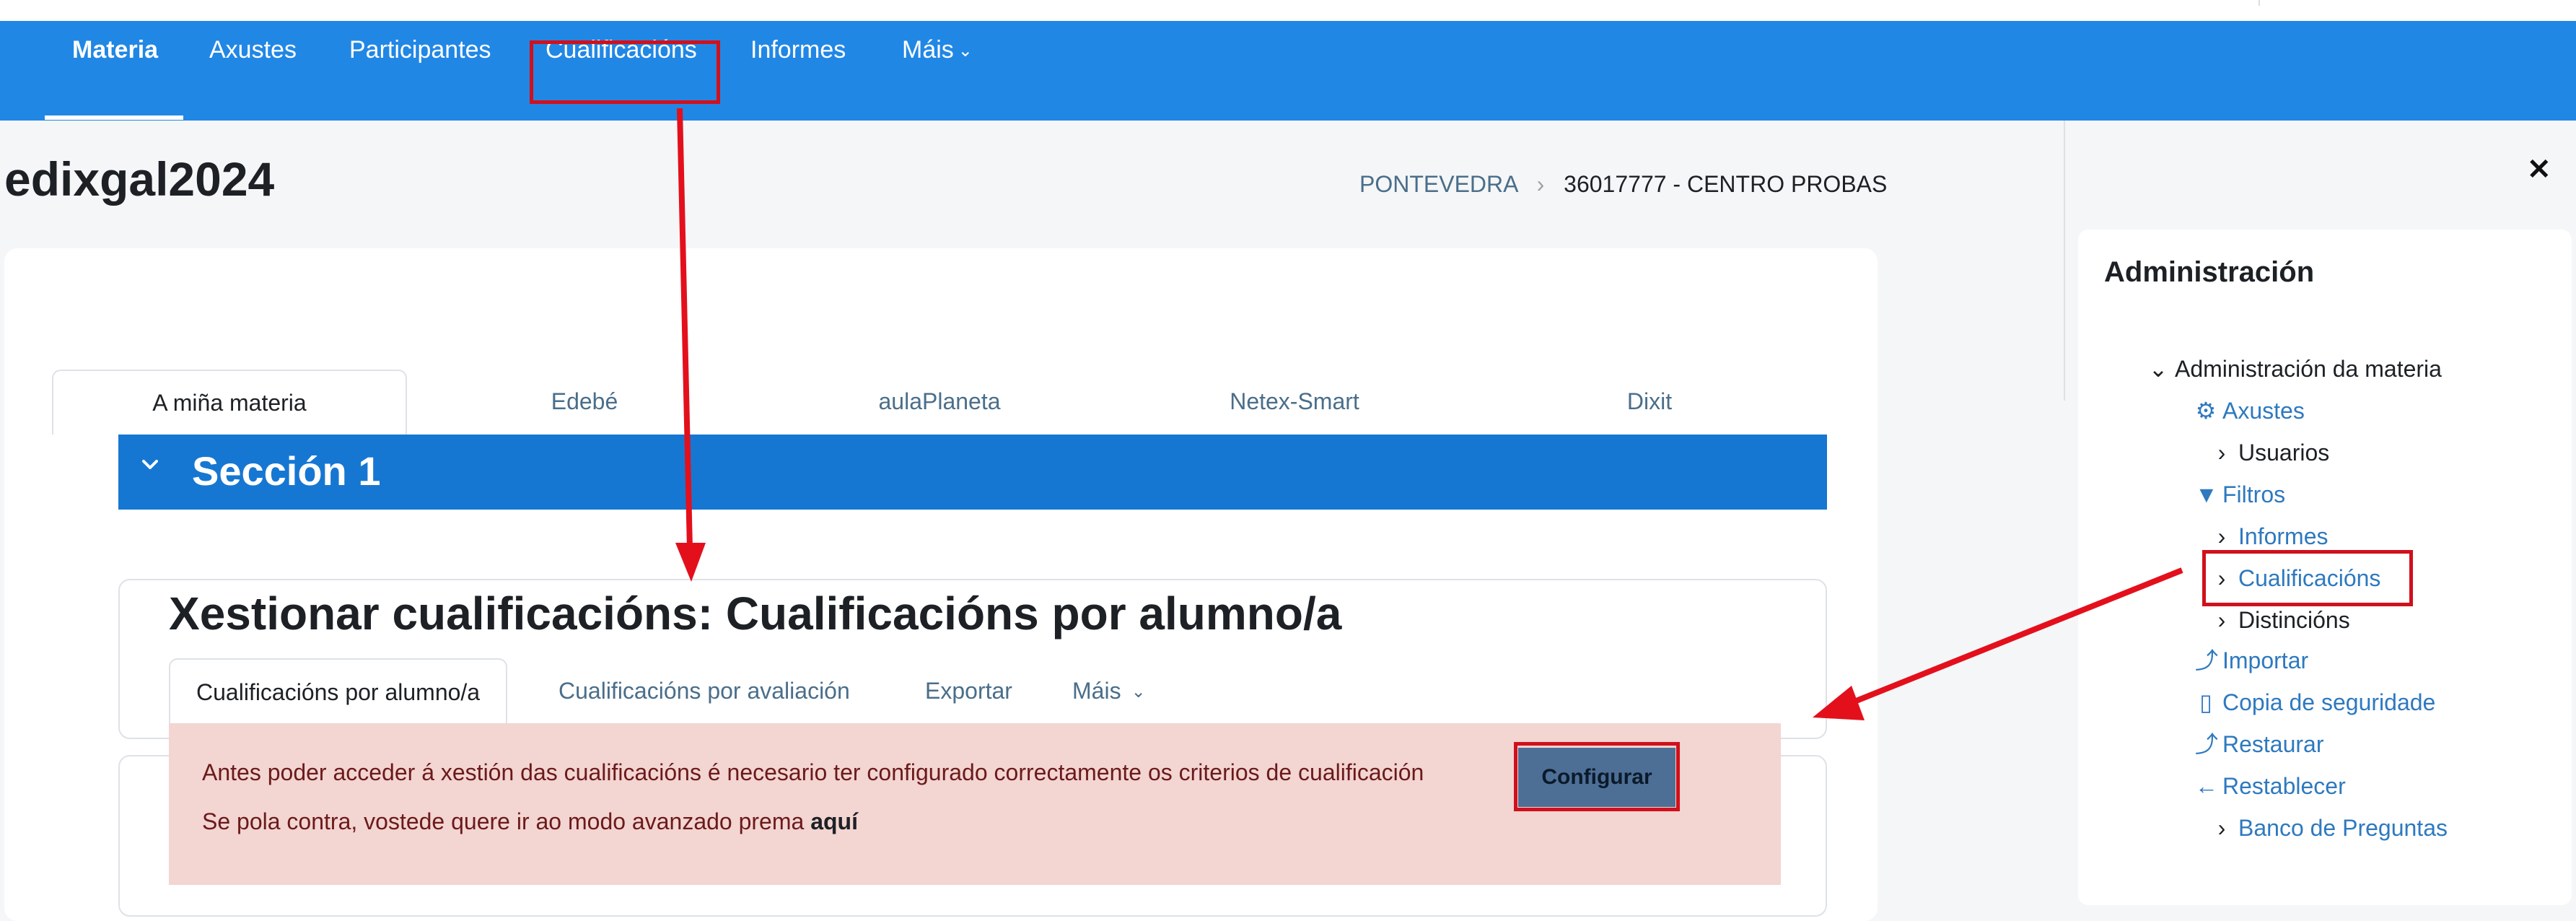  What do you see at coordinates (114, 117) in the screenshot?
I see `nav-active-underline` at bounding box center [114, 117].